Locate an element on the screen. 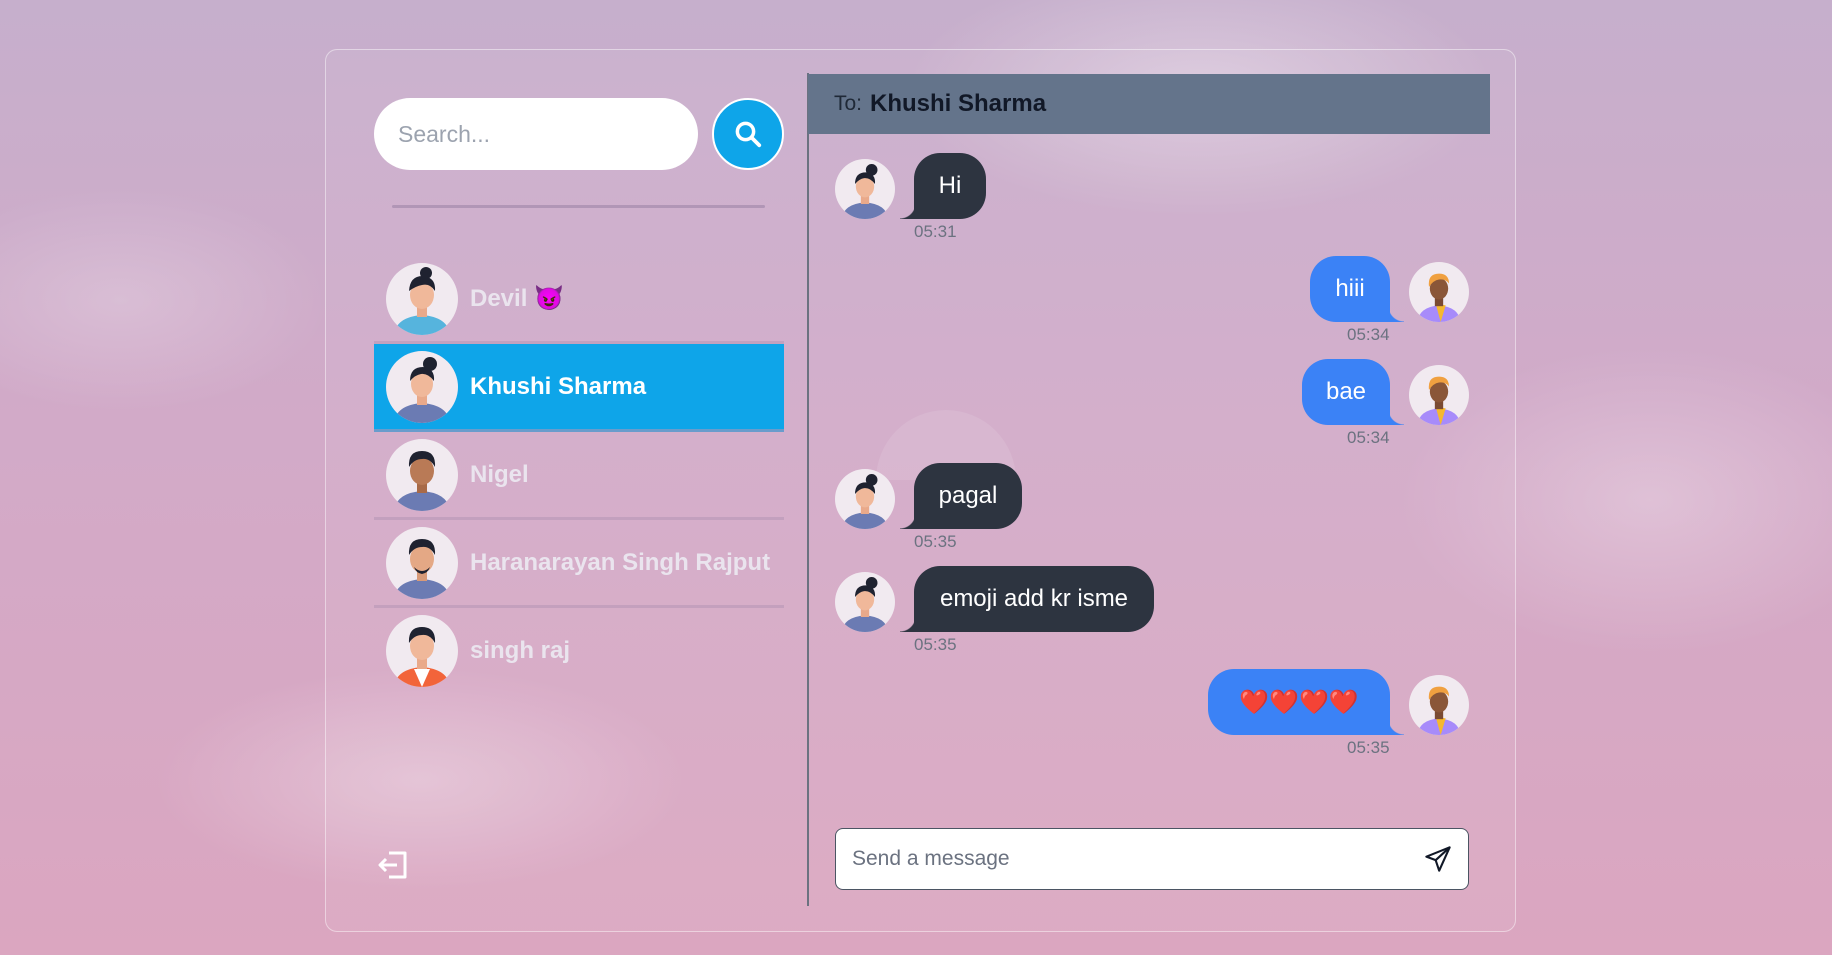 This screenshot has height=966, width=1832. message-bubble-incoming: pagal is located at coordinates (961, 496).